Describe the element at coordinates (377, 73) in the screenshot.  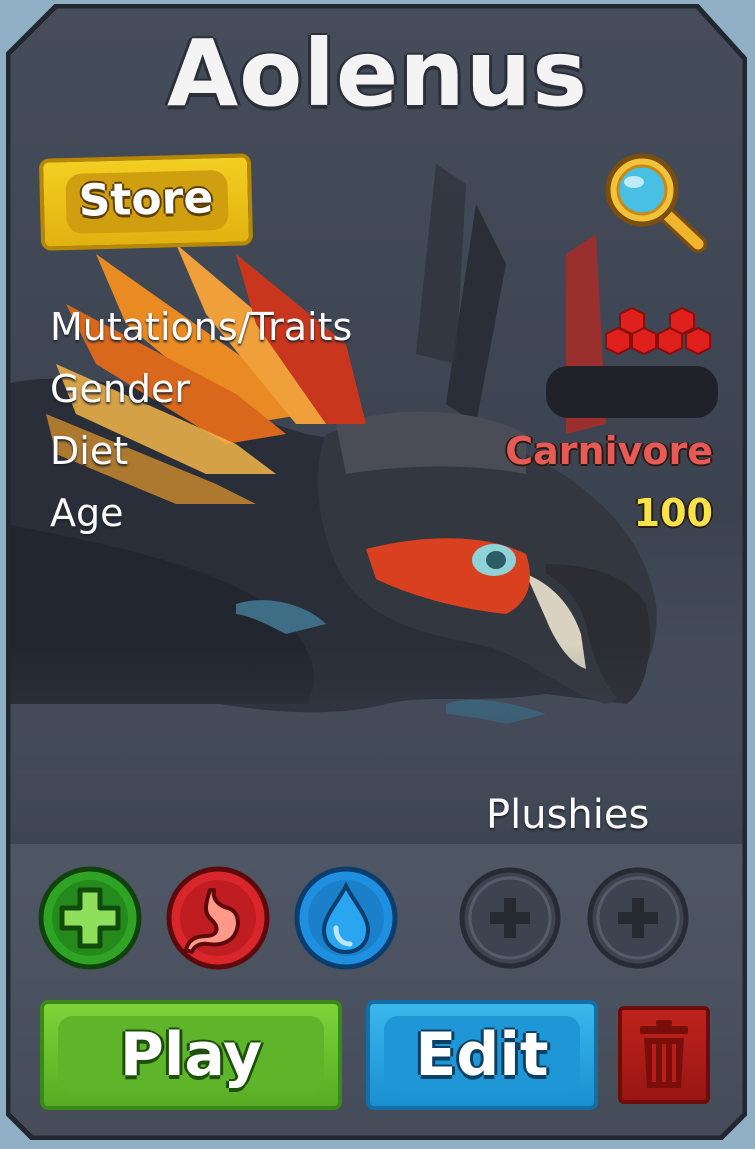
I see `creature-name: Aolenus` at that location.